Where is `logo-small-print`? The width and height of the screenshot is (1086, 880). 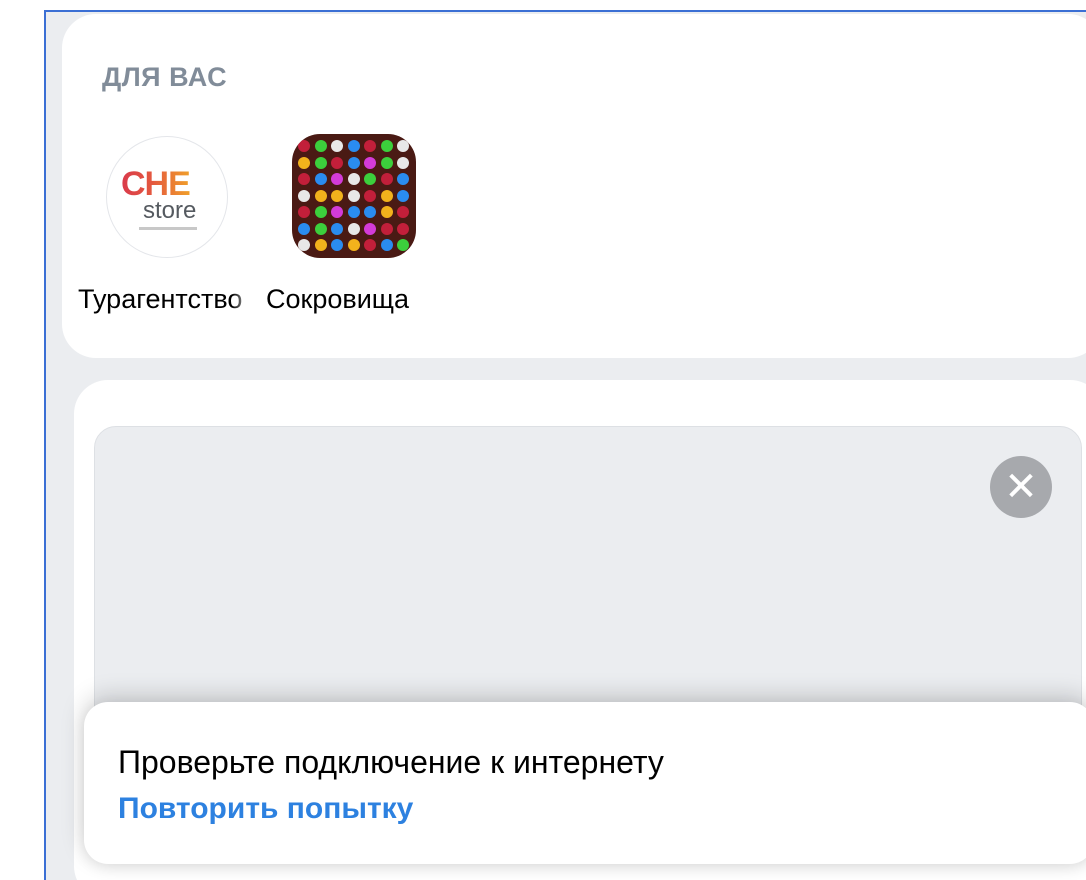 logo-small-print is located at coordinates (168, 228).